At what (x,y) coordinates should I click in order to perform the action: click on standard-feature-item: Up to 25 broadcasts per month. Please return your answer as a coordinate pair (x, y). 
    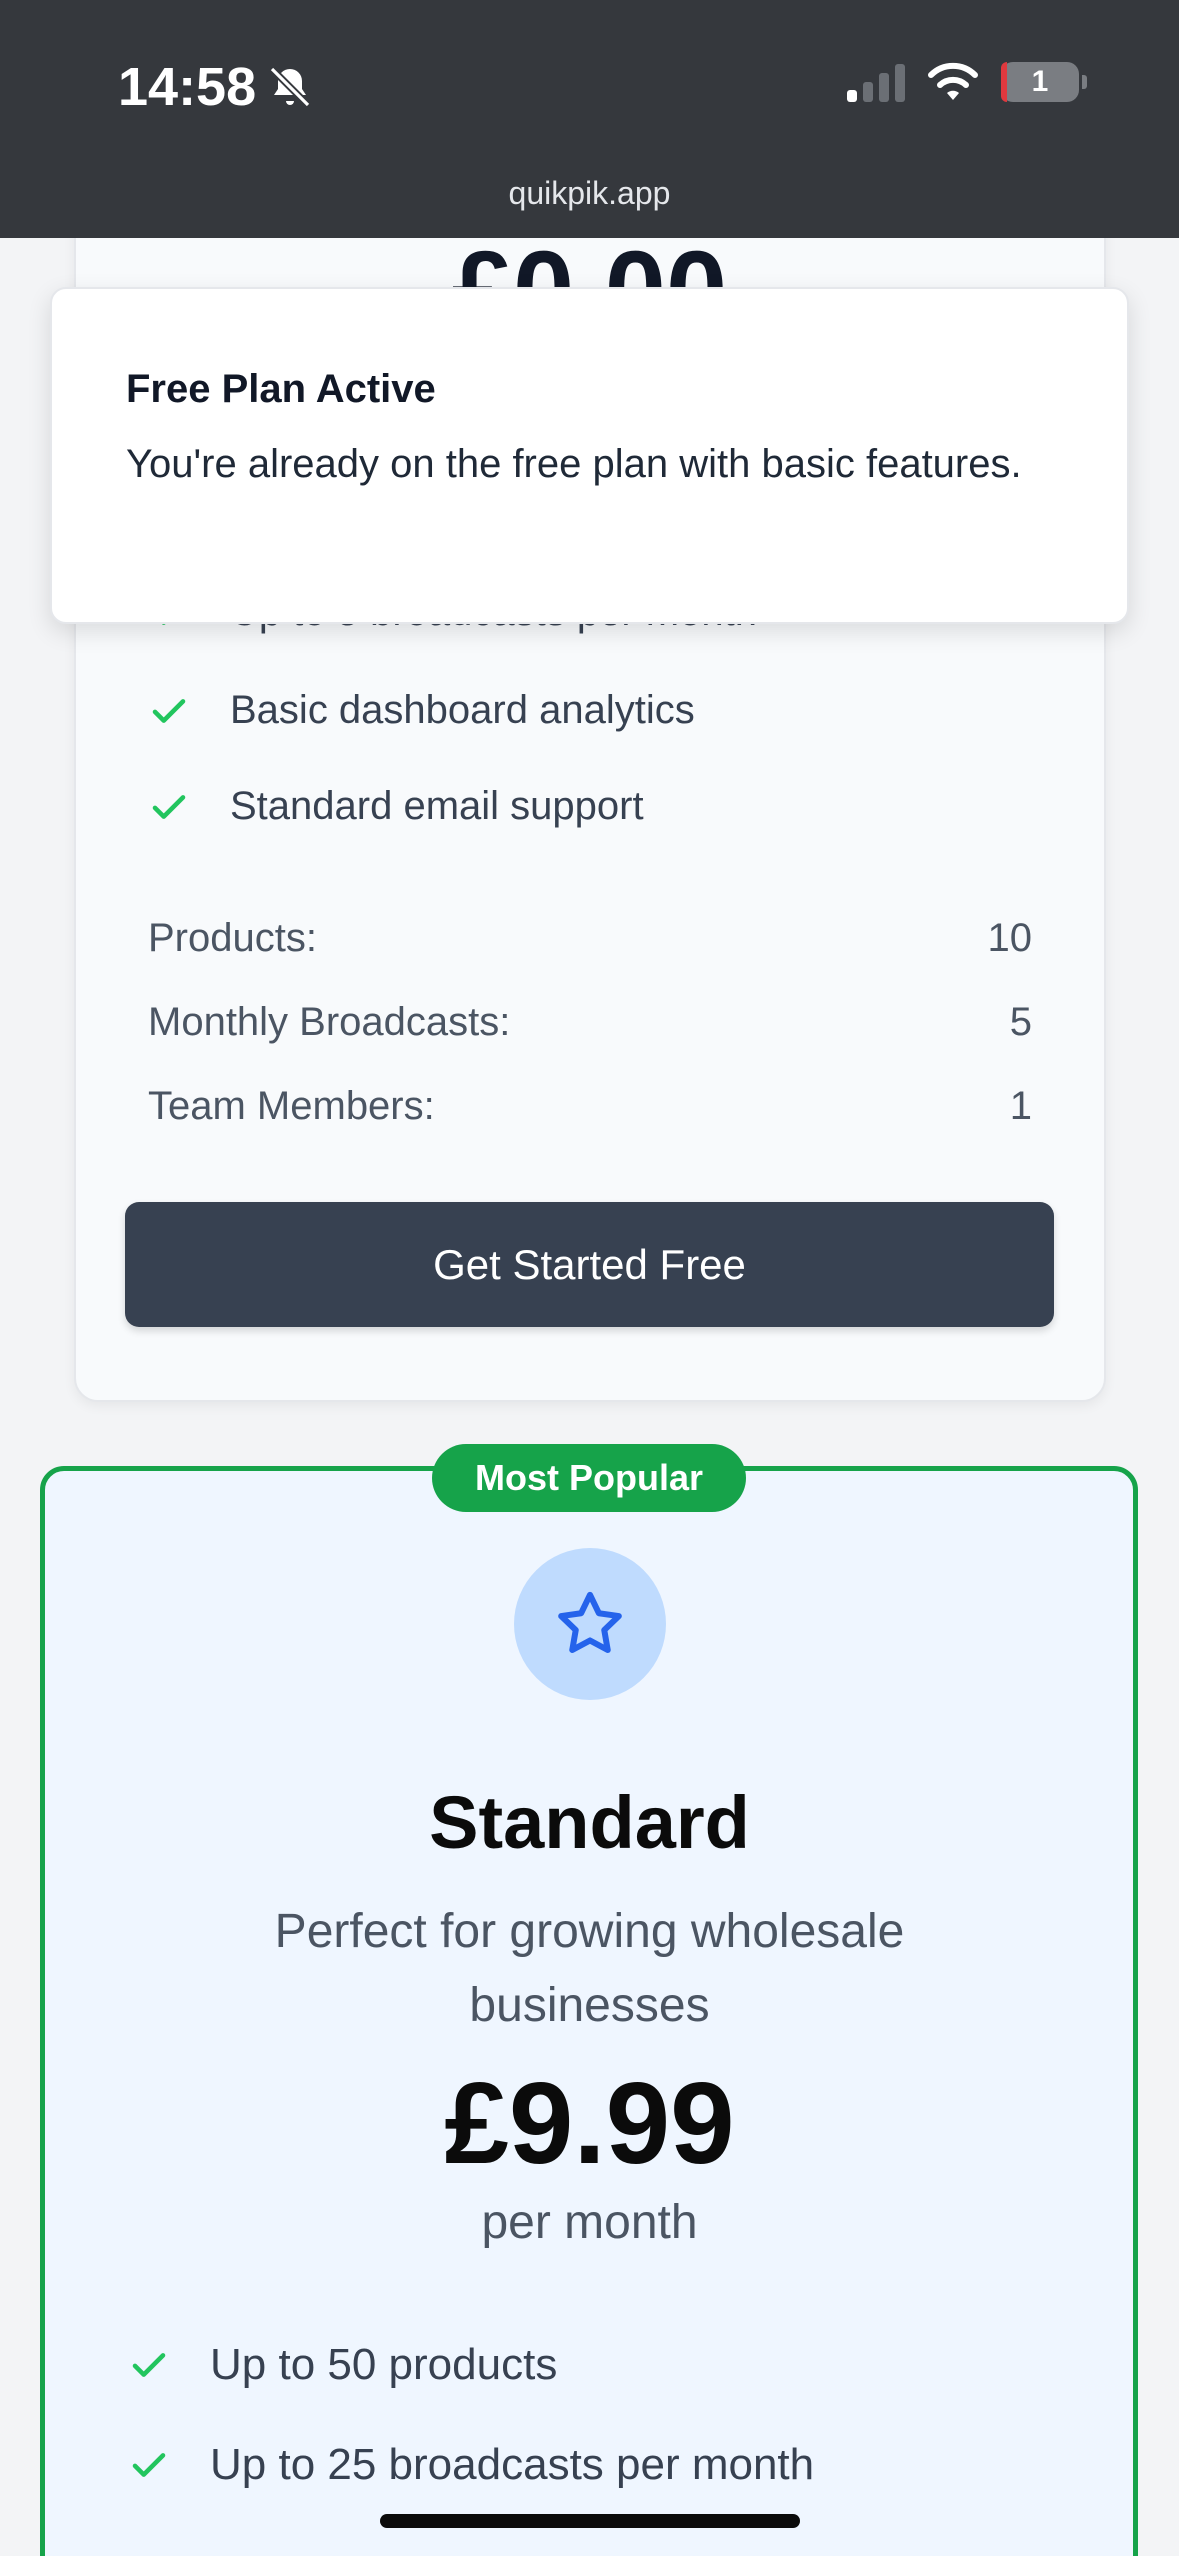
    Looking at the image, I should click on (471, 2465).